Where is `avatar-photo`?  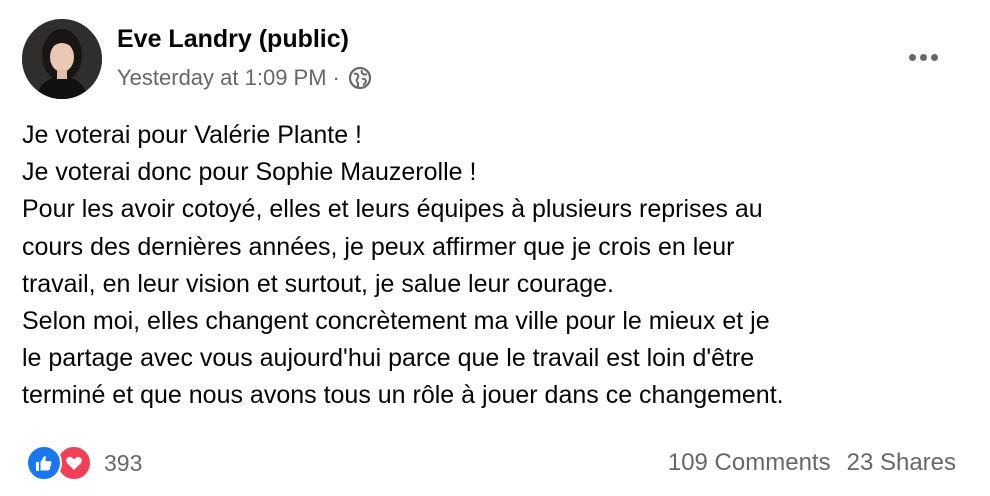 avatar-photo is located at coordinates (62, 59).